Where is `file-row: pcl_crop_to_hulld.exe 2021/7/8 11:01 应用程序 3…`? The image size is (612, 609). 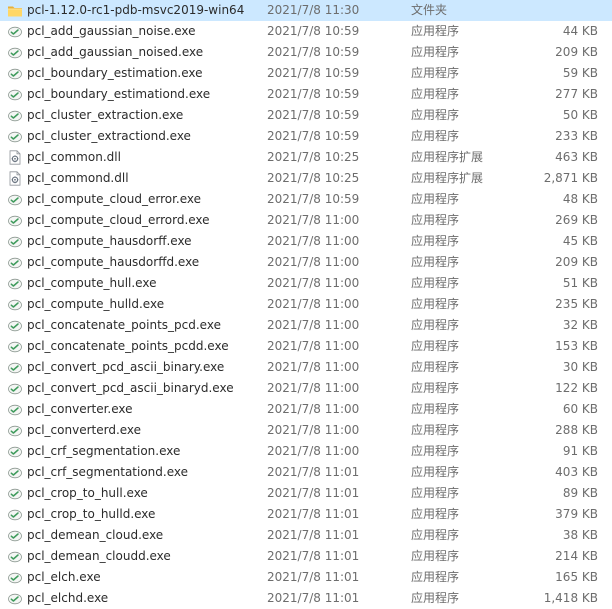 file-row: pcl_crop_to_hulld.exe 2021/7/8 11:01 应用程序 3… is located at coordinates (306, 514).